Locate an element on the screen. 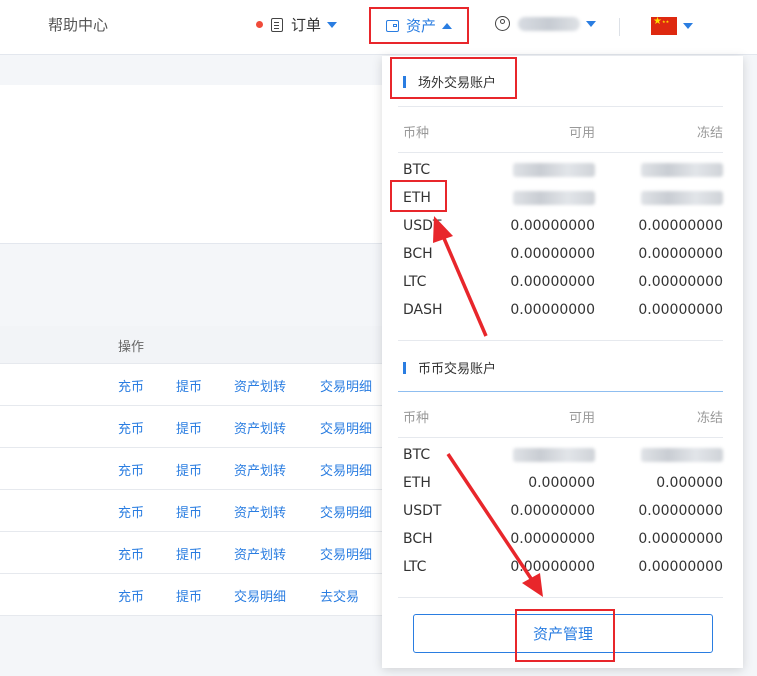 The width and height of the screenshot is (757, 676). coin-name: BCH is located at coordinates (418, 254).